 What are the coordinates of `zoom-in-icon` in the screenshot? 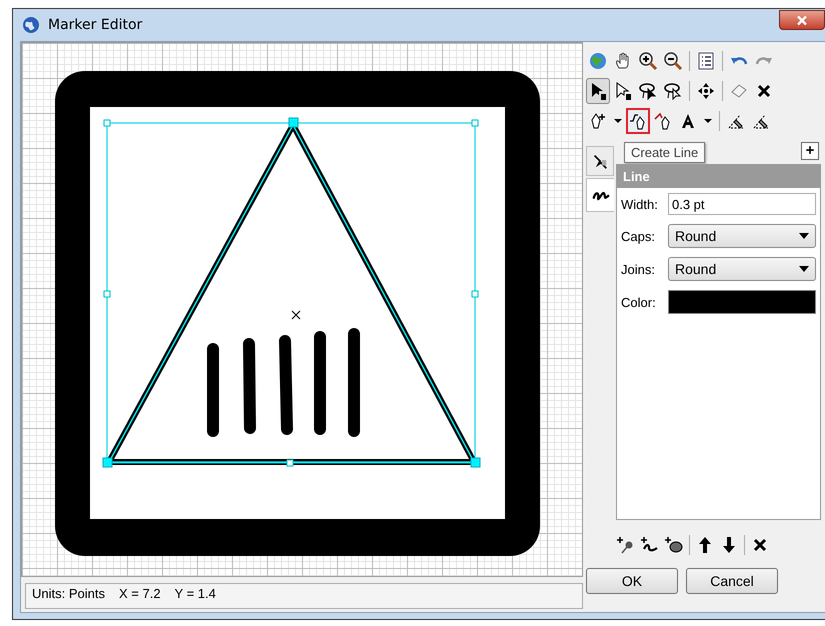 It's located at (648, 61).